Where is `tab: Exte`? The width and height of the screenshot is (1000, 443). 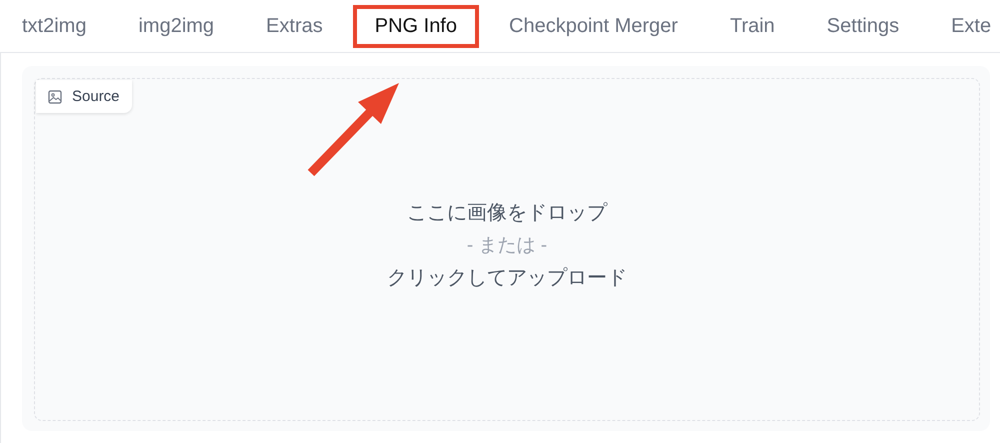
tab: Exte is located at coordinates (964, 26).